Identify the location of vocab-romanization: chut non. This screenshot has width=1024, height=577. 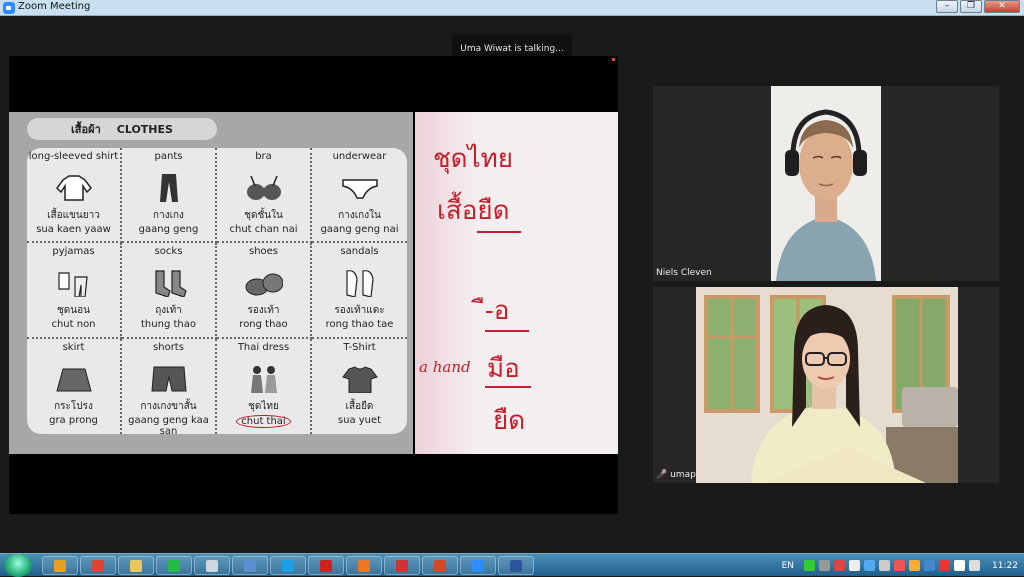
(73, 324).